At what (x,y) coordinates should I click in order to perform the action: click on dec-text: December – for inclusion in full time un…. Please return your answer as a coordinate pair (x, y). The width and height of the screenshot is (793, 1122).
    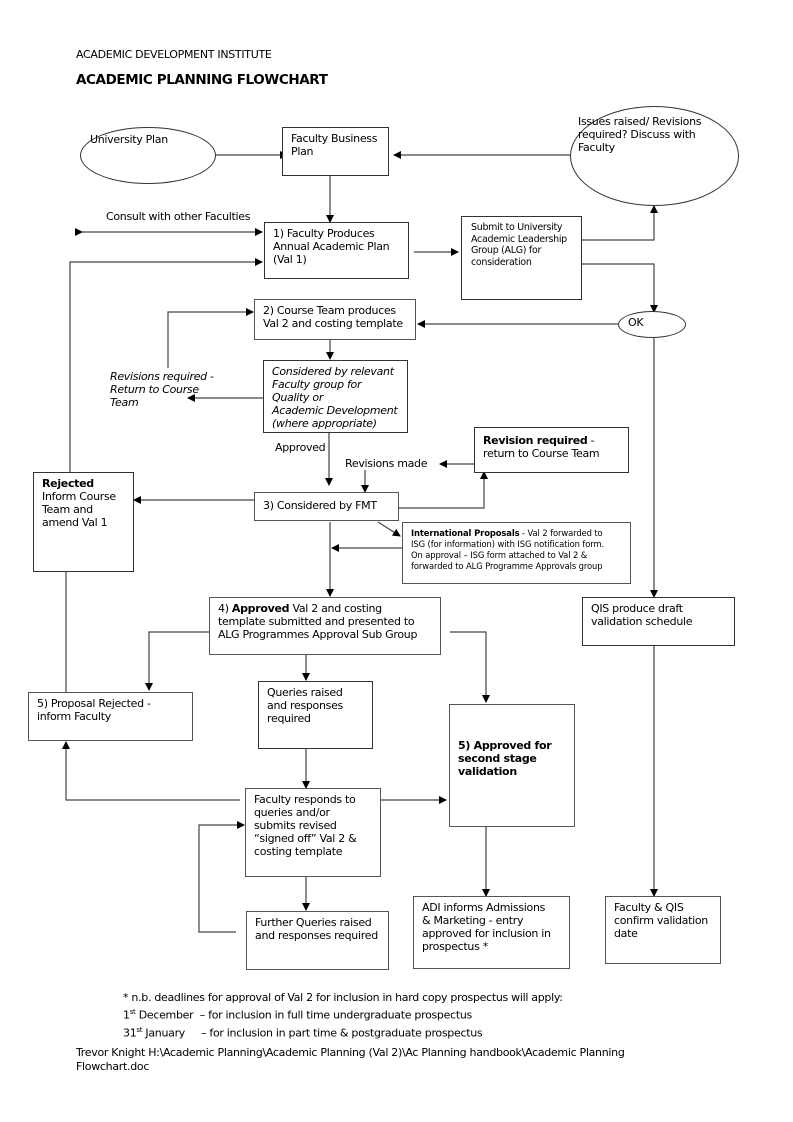
    Looking at the image, I should click on (304, 1015).